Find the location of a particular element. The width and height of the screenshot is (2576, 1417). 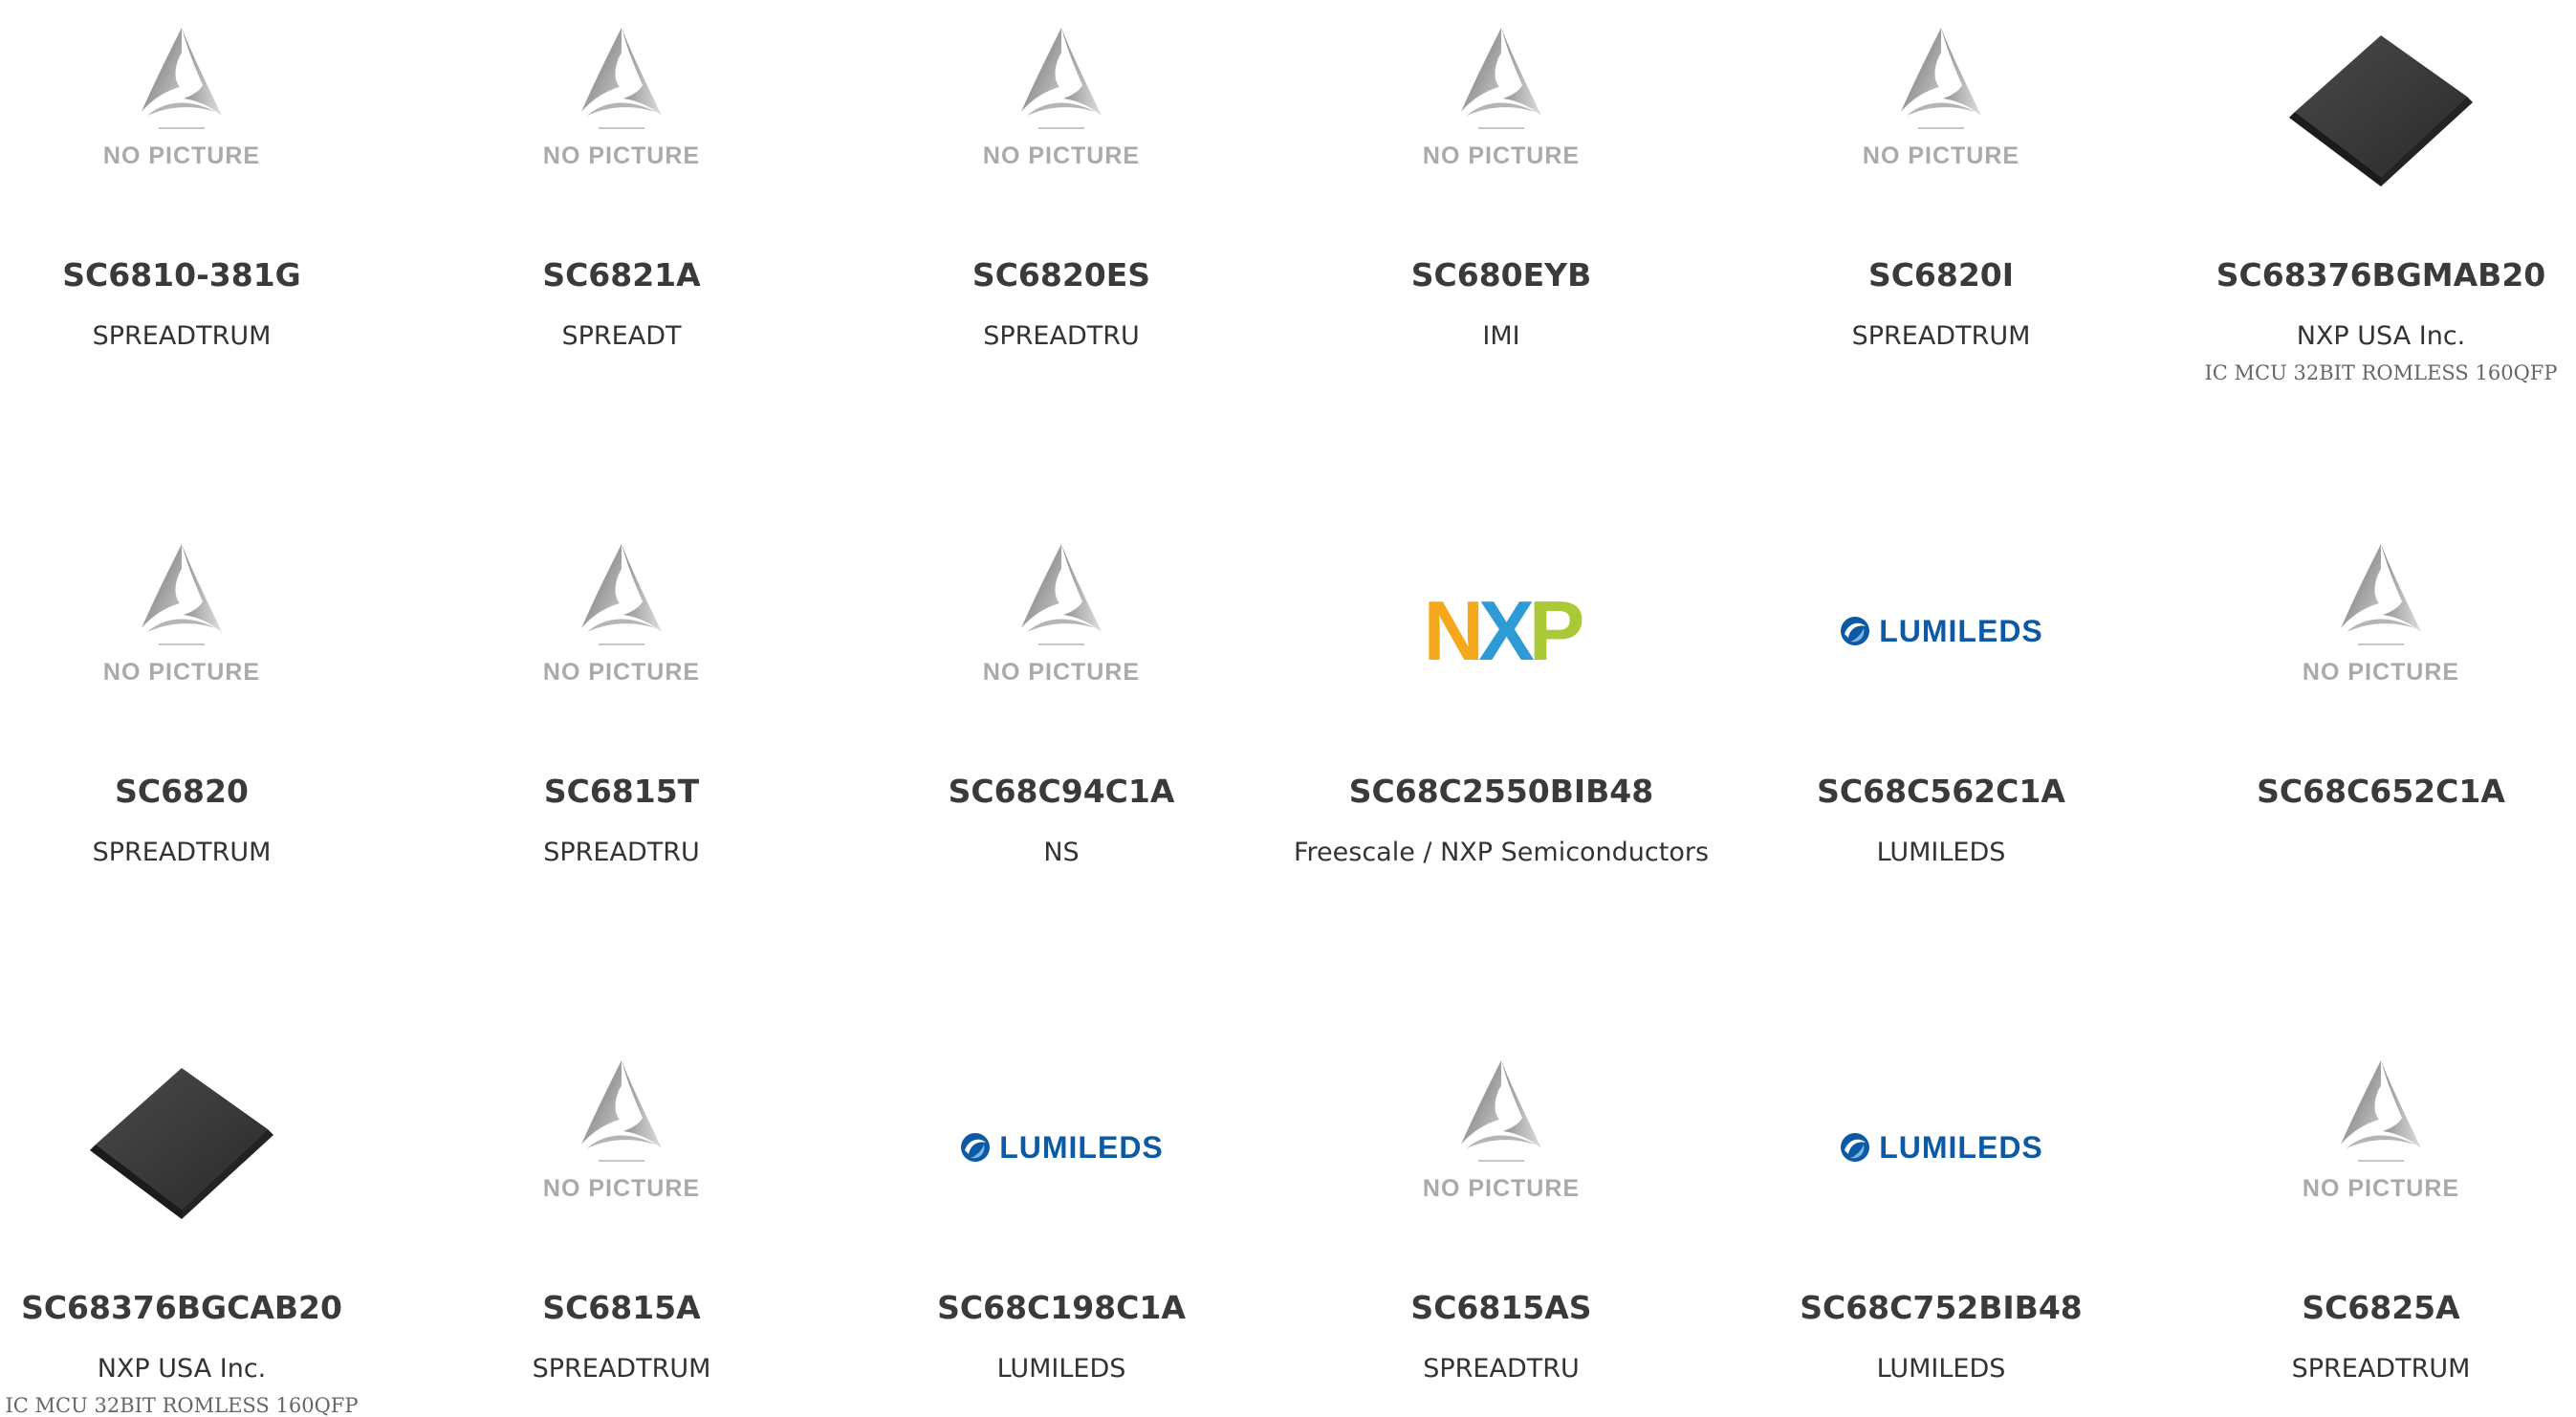

product-part-number: SC68376BGMAB20 is located at coordinates (2368, 275).